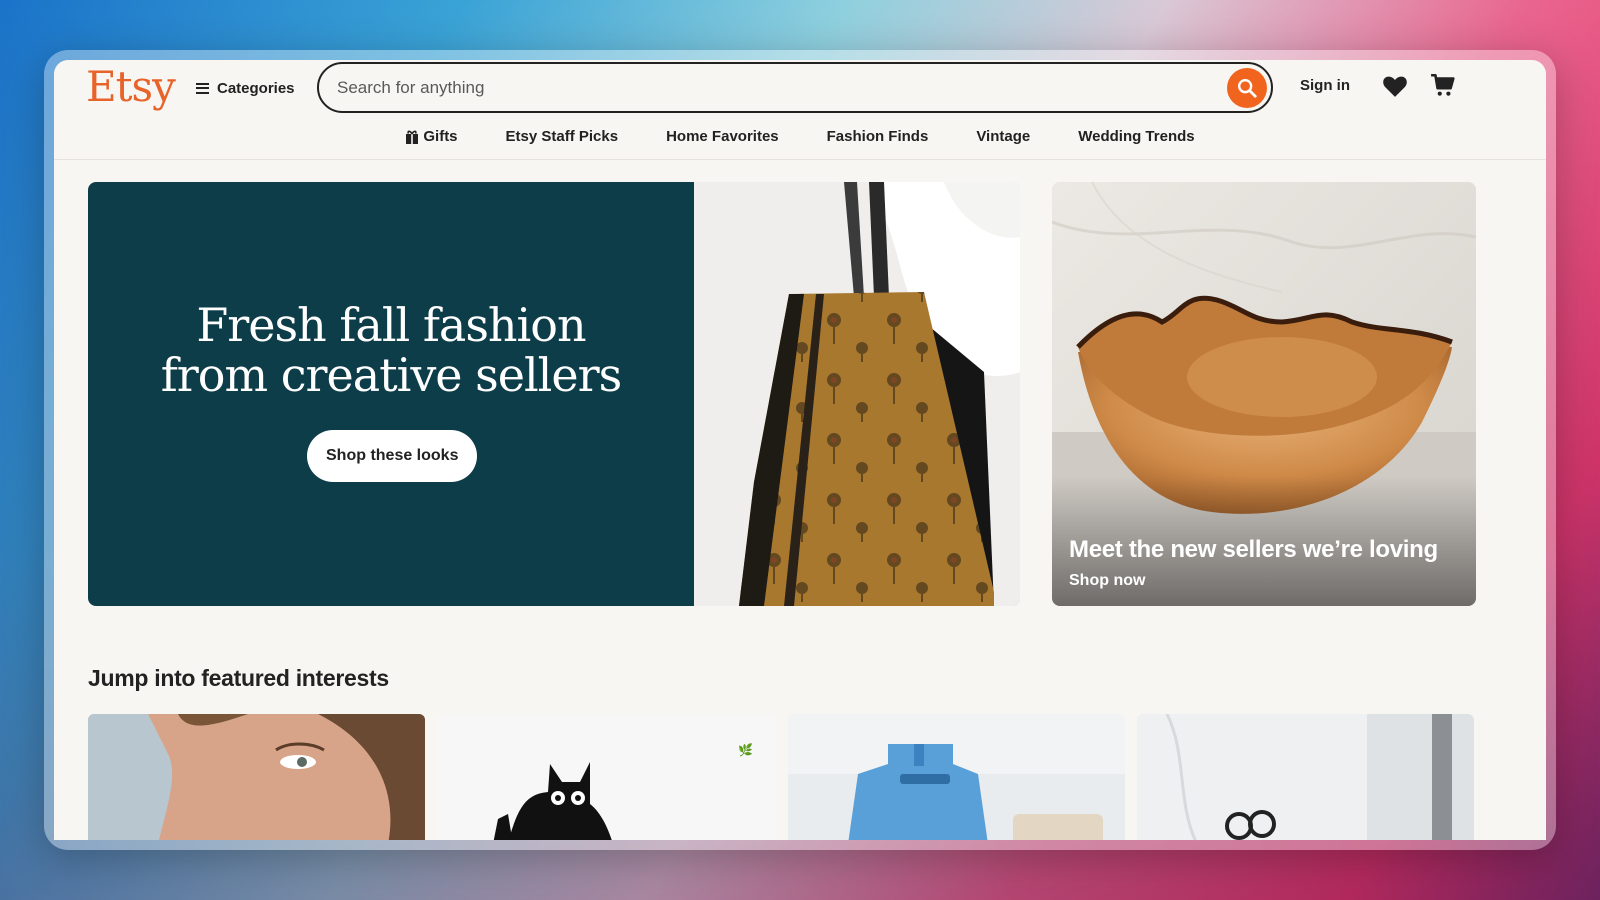 This screenshot has width=1600, height=900. I want to click on nav-item-label: Fashion Finds, so click(877, 136).